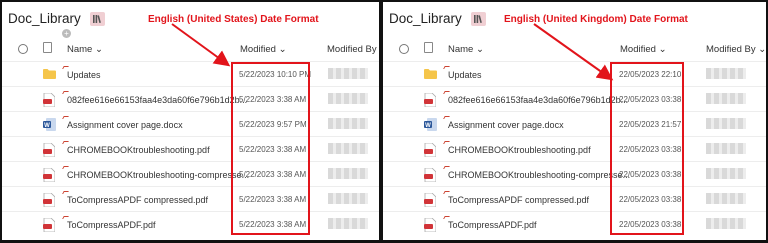 This screenshot has height=243, width=768. What do you see at coordinates (574, 223) in the screenshot?
I see `list-item: ToCompressAPDF.pdf 22/05/2023 03:38` at bounding box center [574, 223].